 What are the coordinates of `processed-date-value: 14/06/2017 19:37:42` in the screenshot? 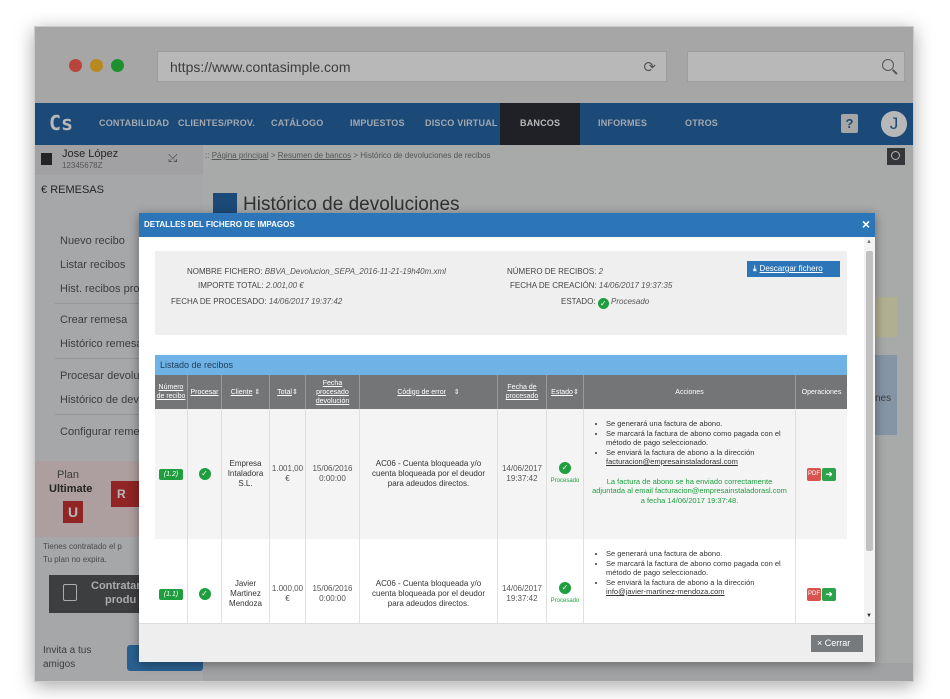 It's located at (305, 301).